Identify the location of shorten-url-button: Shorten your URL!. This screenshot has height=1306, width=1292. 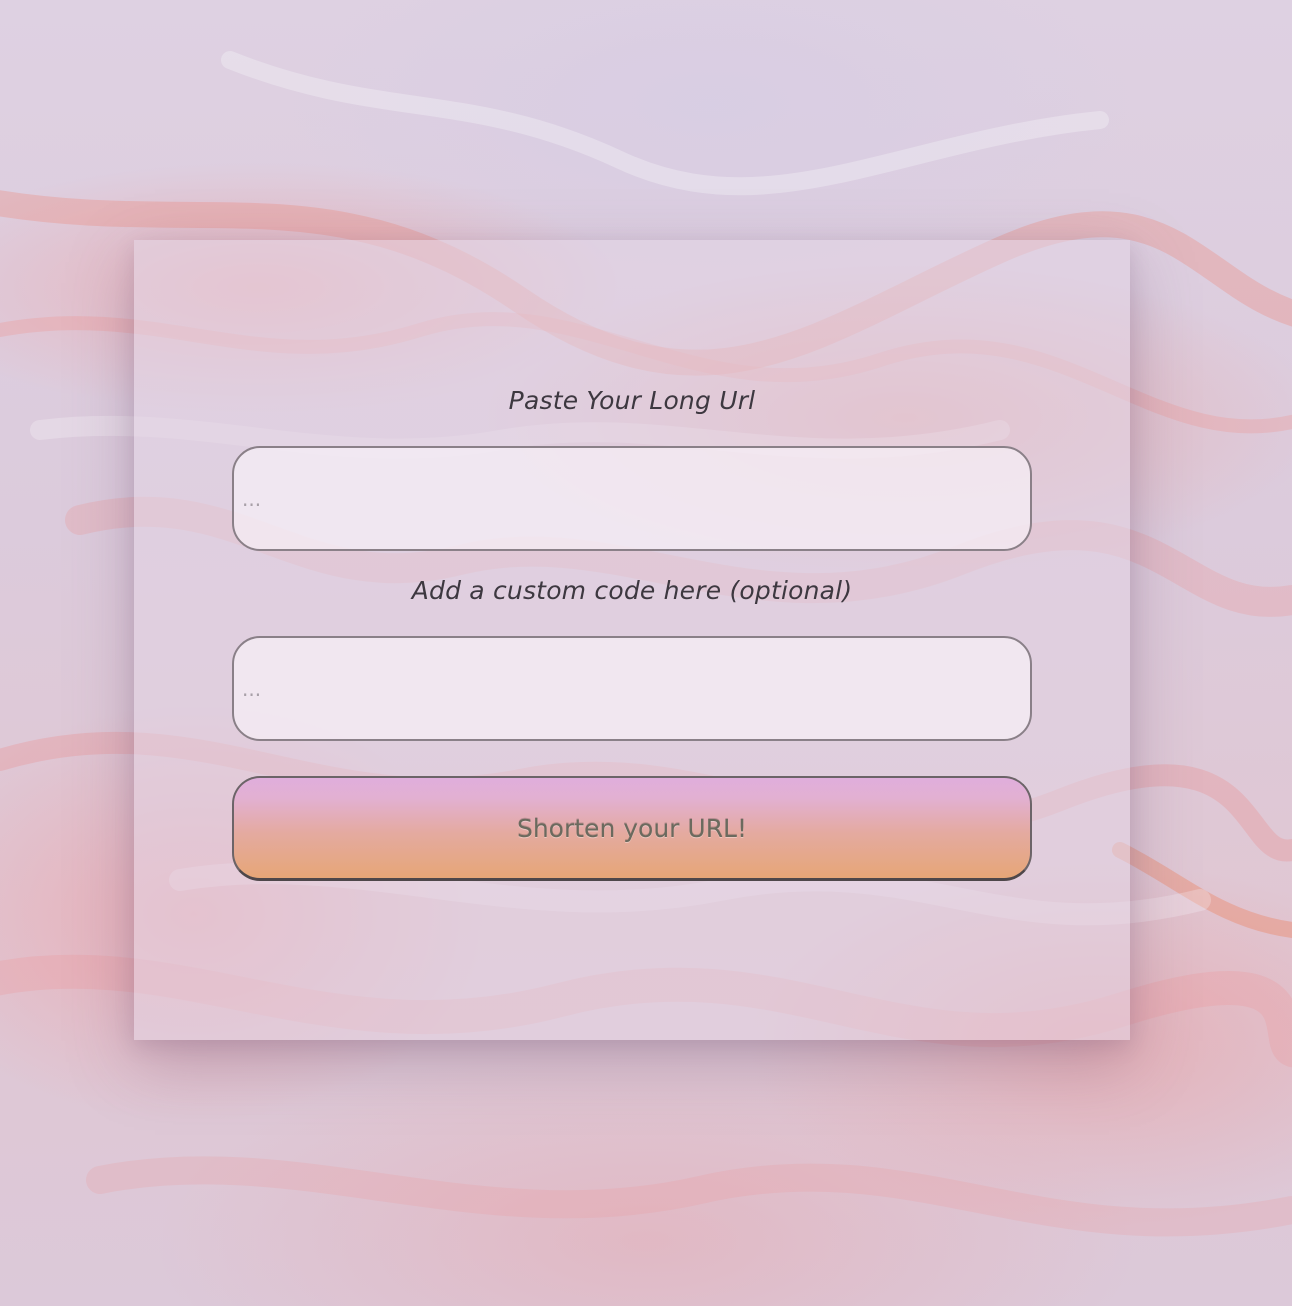
(632, 828).